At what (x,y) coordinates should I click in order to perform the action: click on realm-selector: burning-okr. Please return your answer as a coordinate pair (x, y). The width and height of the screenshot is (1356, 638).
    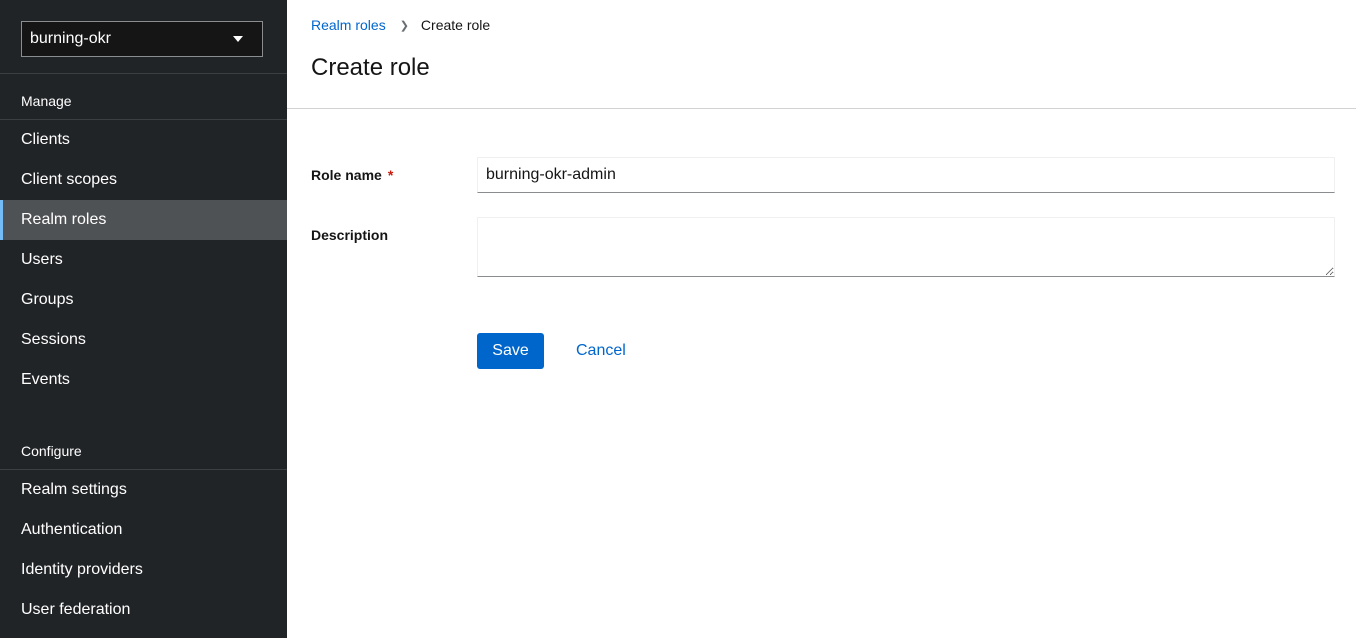
    Looking at the image, I should click on (142, 39).